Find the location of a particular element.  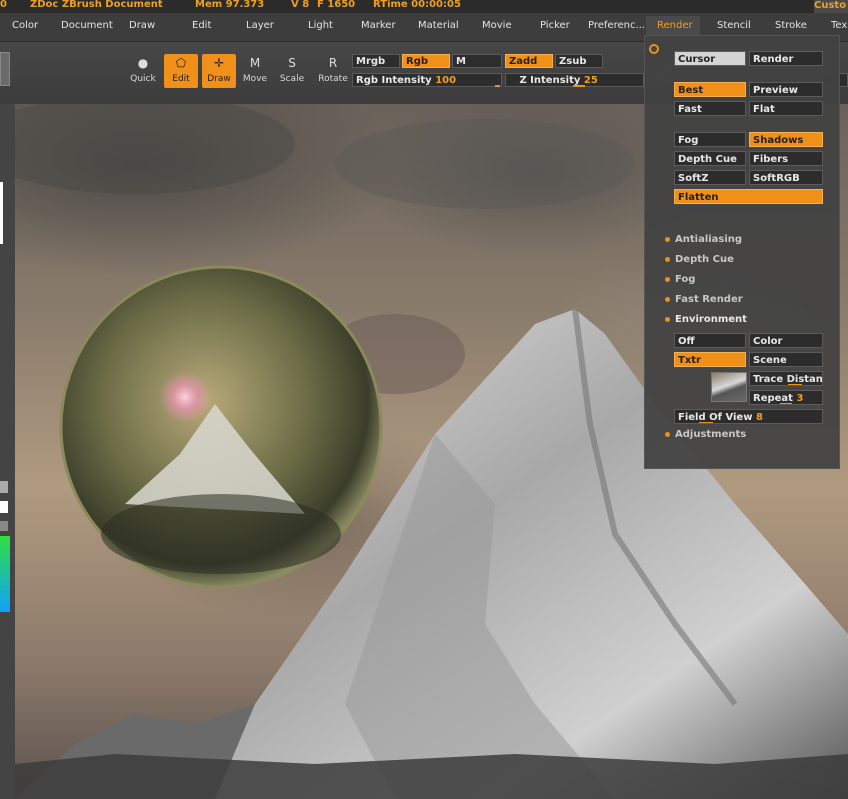

draw-button: ✛ Draw is located at coordinates (219, 71).